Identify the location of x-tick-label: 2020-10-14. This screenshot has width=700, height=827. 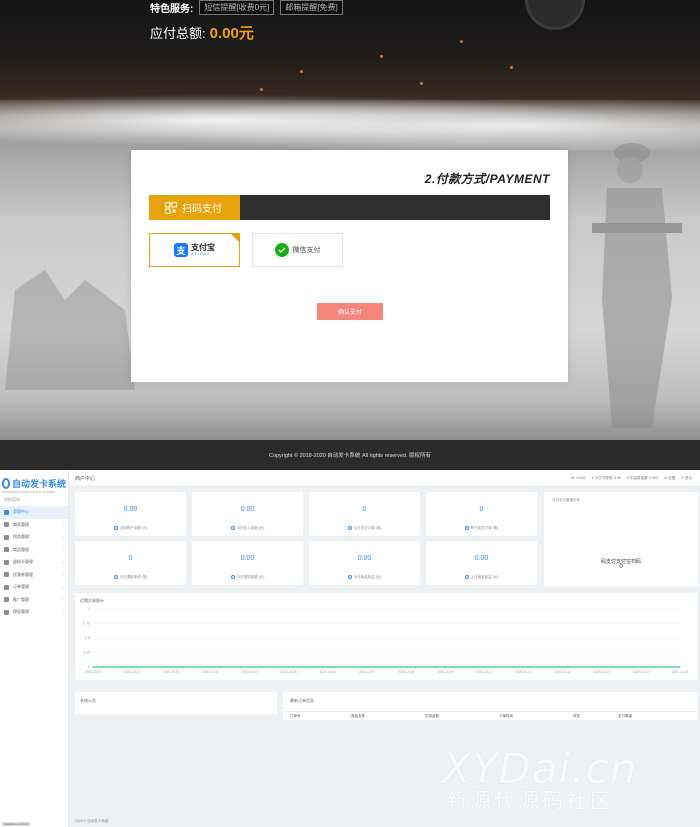
(641, 672).